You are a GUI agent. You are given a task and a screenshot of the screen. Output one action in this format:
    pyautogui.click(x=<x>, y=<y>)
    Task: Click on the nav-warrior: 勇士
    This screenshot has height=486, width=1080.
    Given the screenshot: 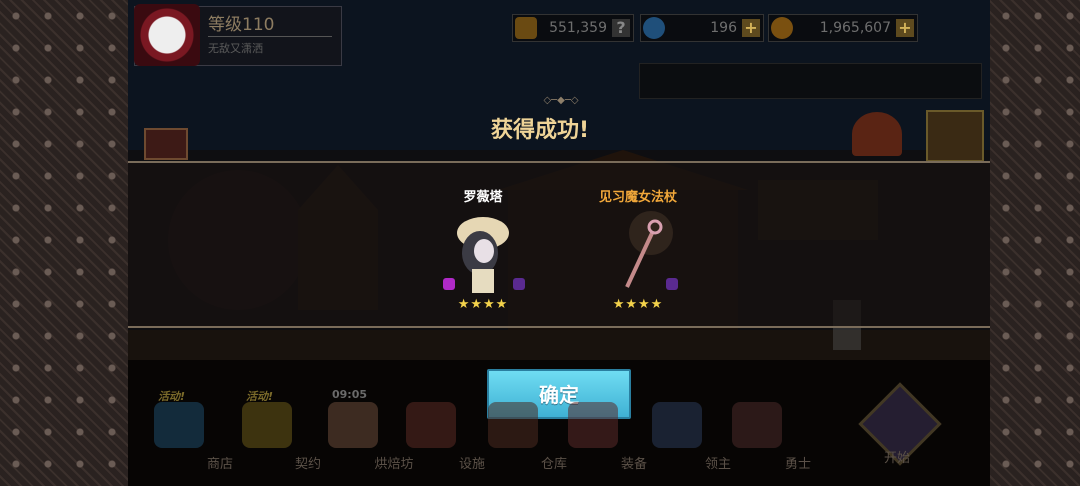 What is the action you would take?
    pyautogui.click(x=763, y=433)
    